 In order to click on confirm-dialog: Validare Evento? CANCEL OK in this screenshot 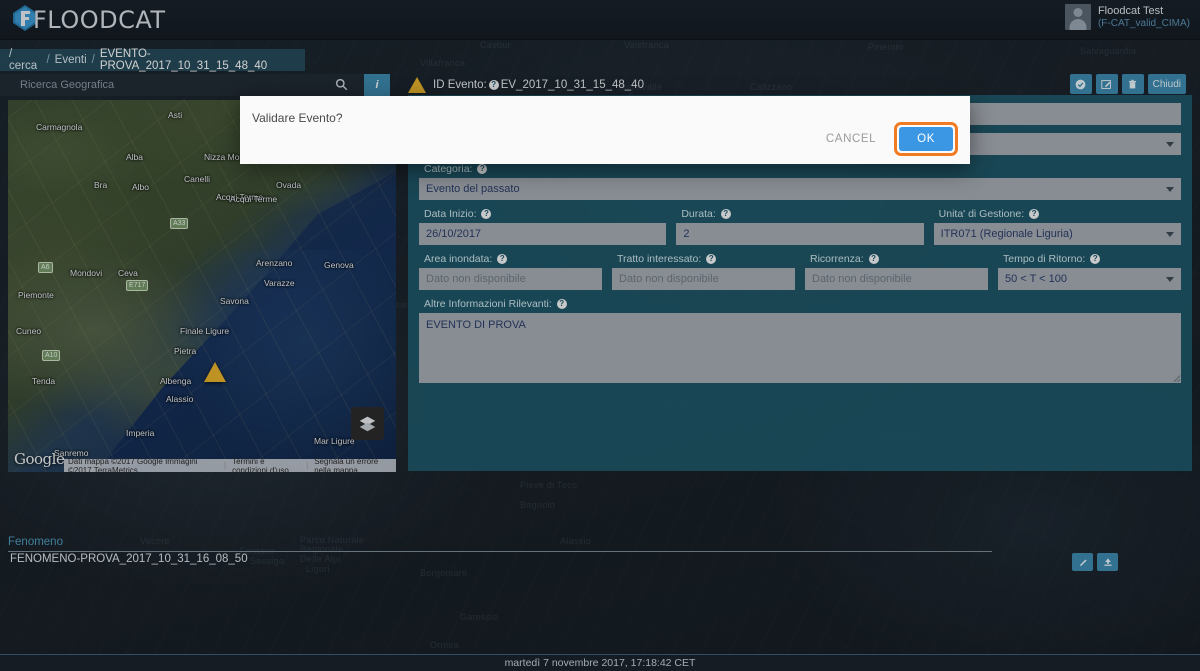, I will do `click(605, 130)`.